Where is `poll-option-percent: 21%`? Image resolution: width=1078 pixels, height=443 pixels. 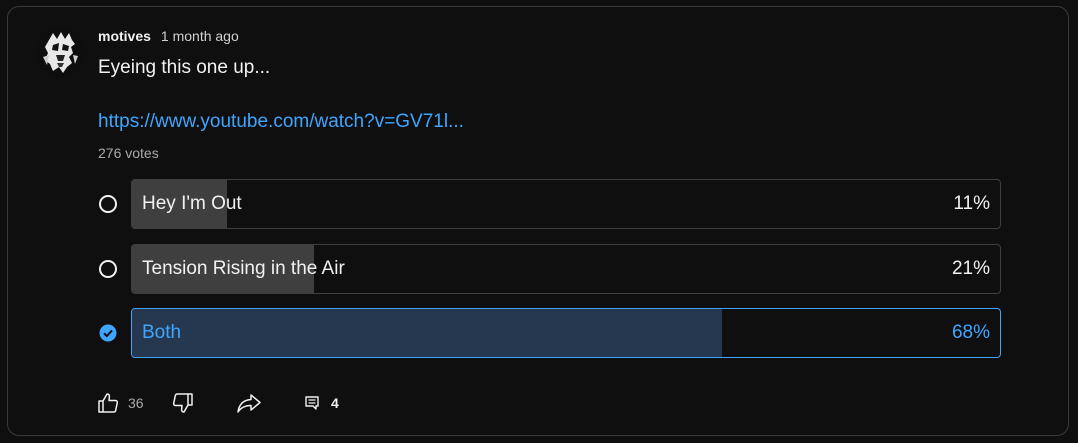
poll-option-percent: 21% is located at coordinates (970, 268).